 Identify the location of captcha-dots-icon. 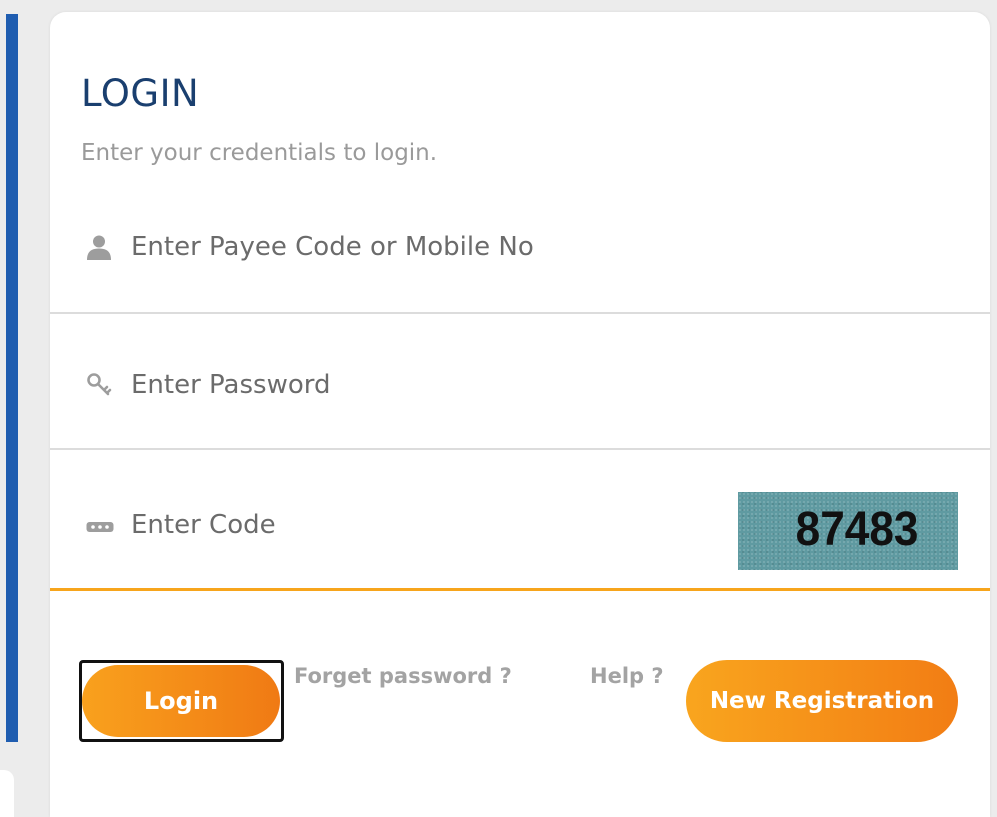
(100, 527).